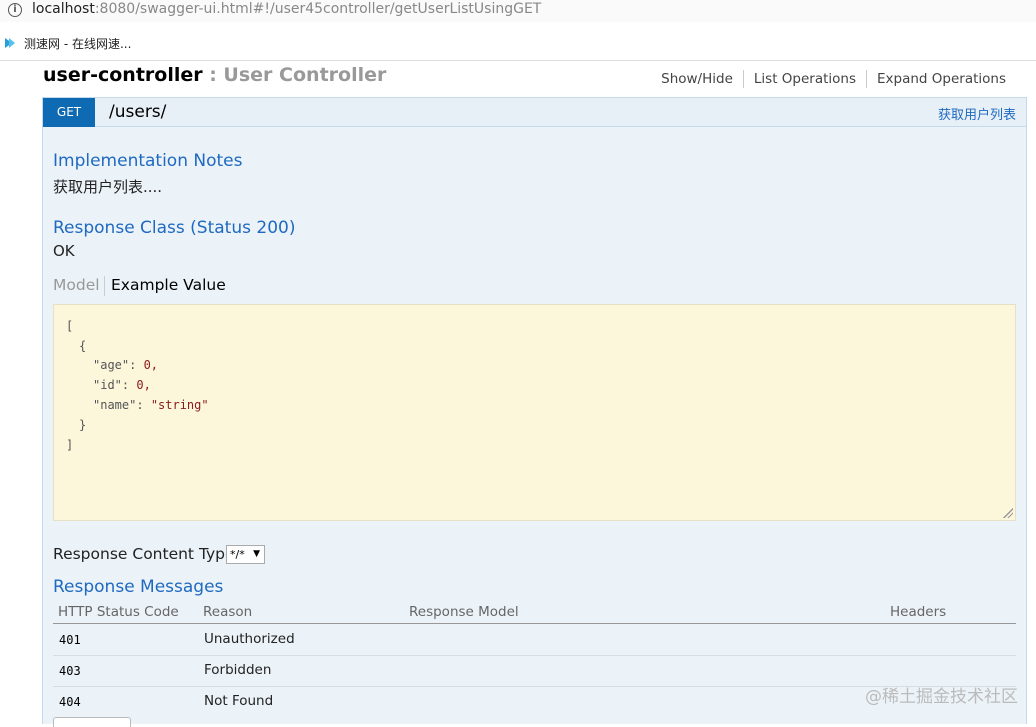 This screenshot has height=727, width=1036. Describe the element at coordinates (118, 612) in the screenshot. I see `column-header: HTTP Status Code` at that location.